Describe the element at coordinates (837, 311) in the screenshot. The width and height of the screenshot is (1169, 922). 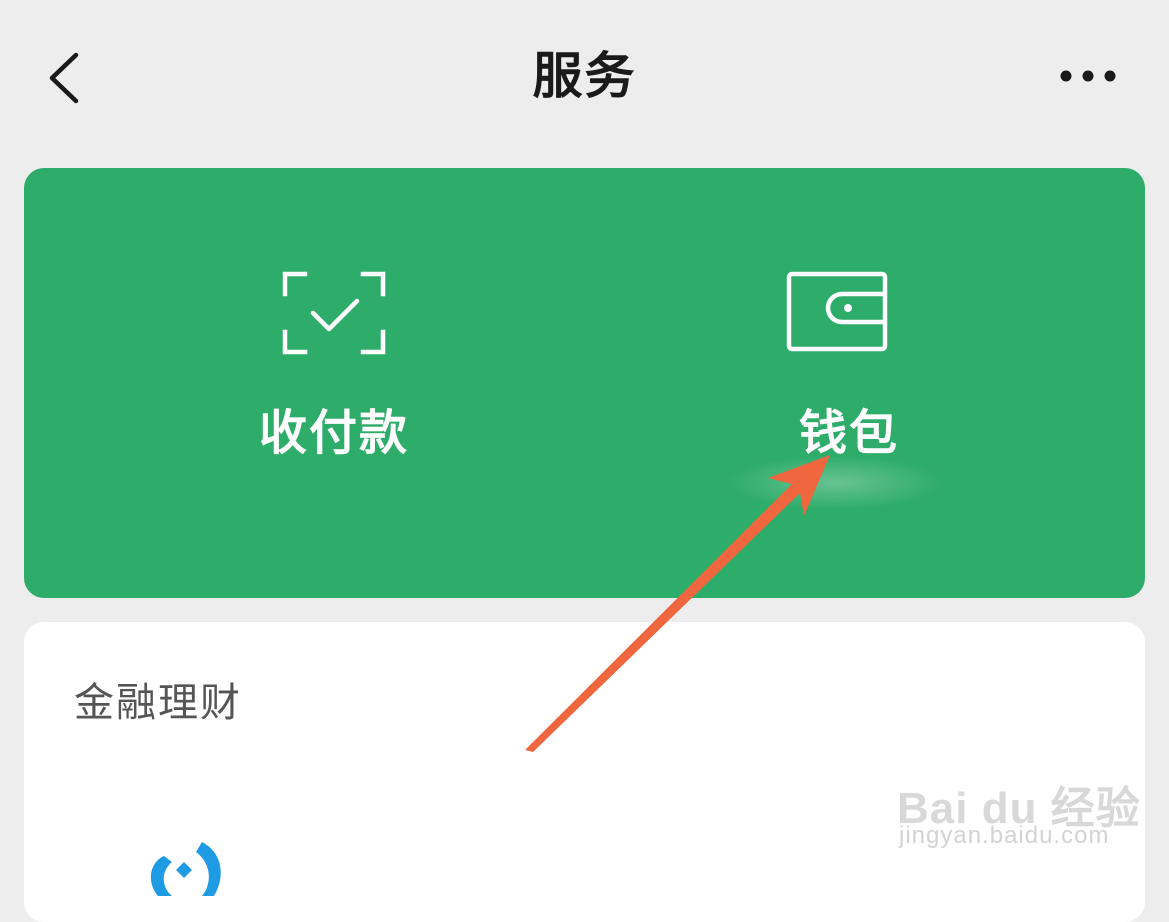
I see `wallet-icon` at that location.